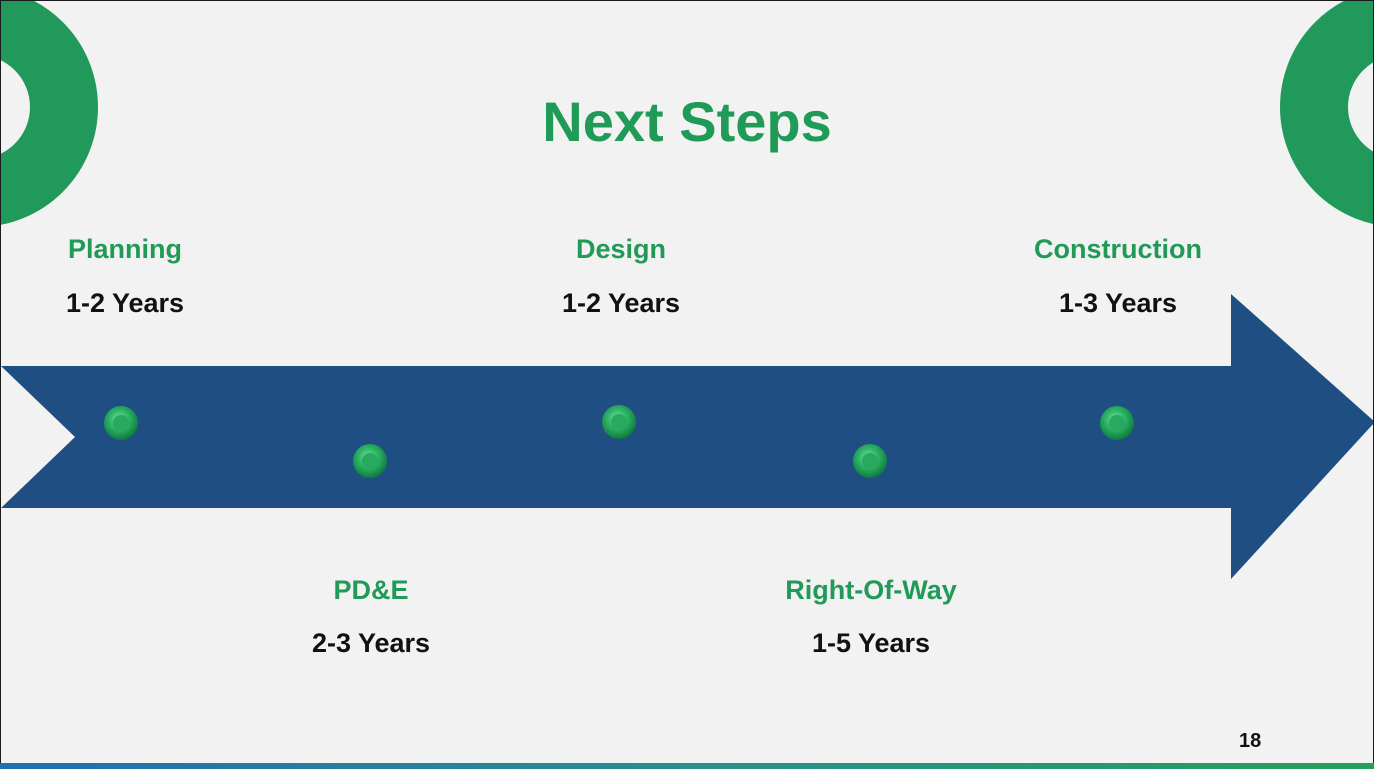  What do you see at coordinates (1117, 423) in the screenshot?
I see `milestone-dot-construction` at bounding box center [1117, 423].